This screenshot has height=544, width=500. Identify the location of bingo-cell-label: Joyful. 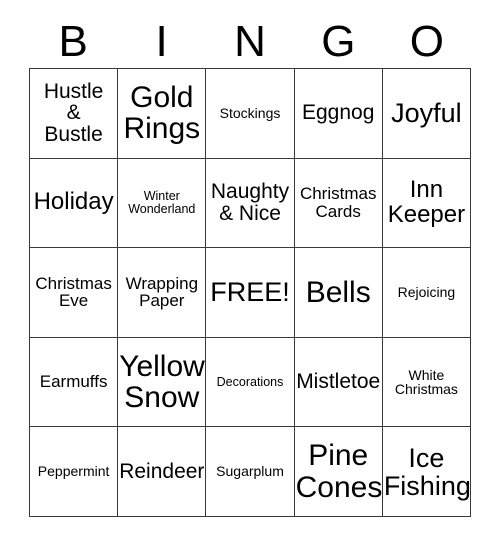
(426, 113).